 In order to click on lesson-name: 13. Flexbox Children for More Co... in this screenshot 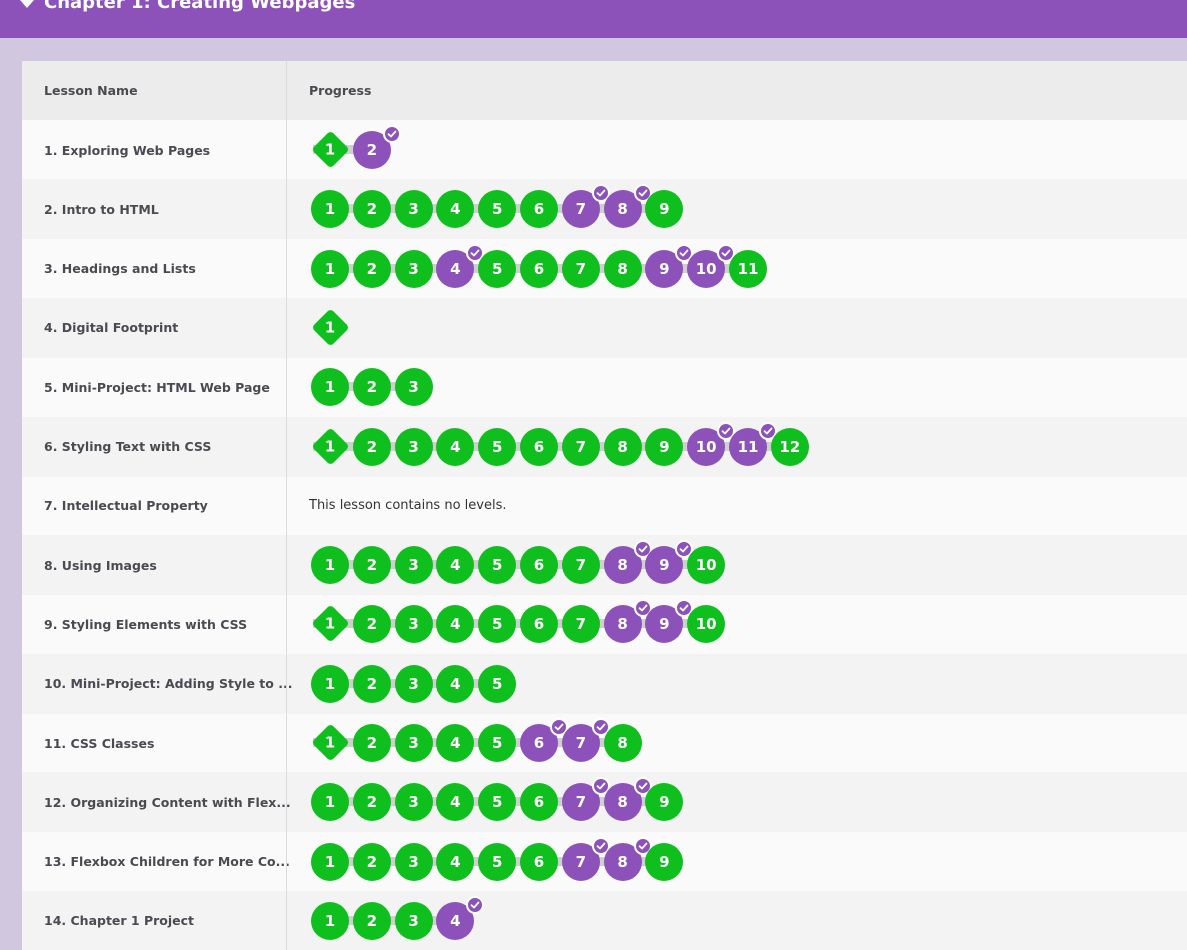, I will do `click(167, 862)`.